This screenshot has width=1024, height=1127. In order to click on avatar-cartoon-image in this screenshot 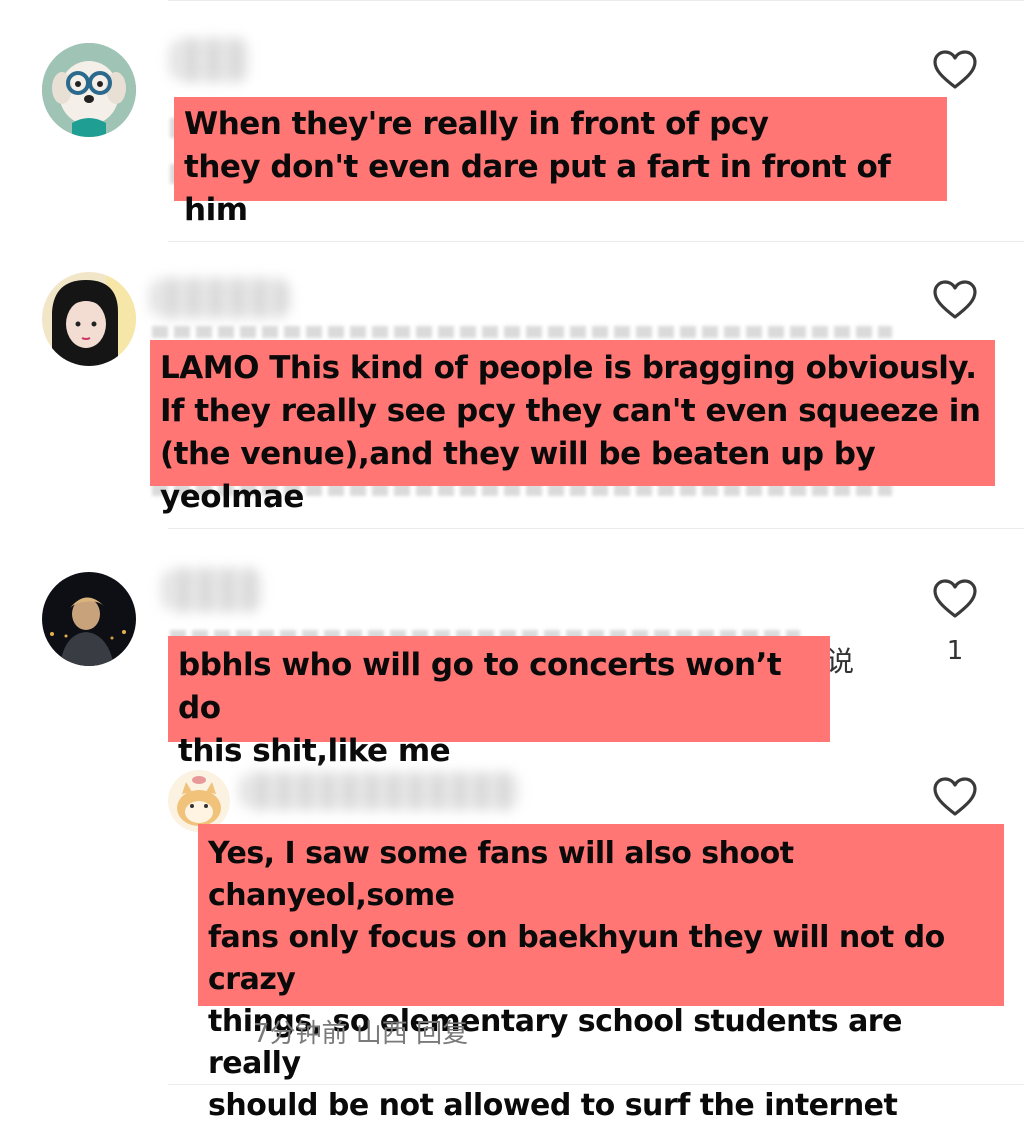, I will do `click(199, 801)`.